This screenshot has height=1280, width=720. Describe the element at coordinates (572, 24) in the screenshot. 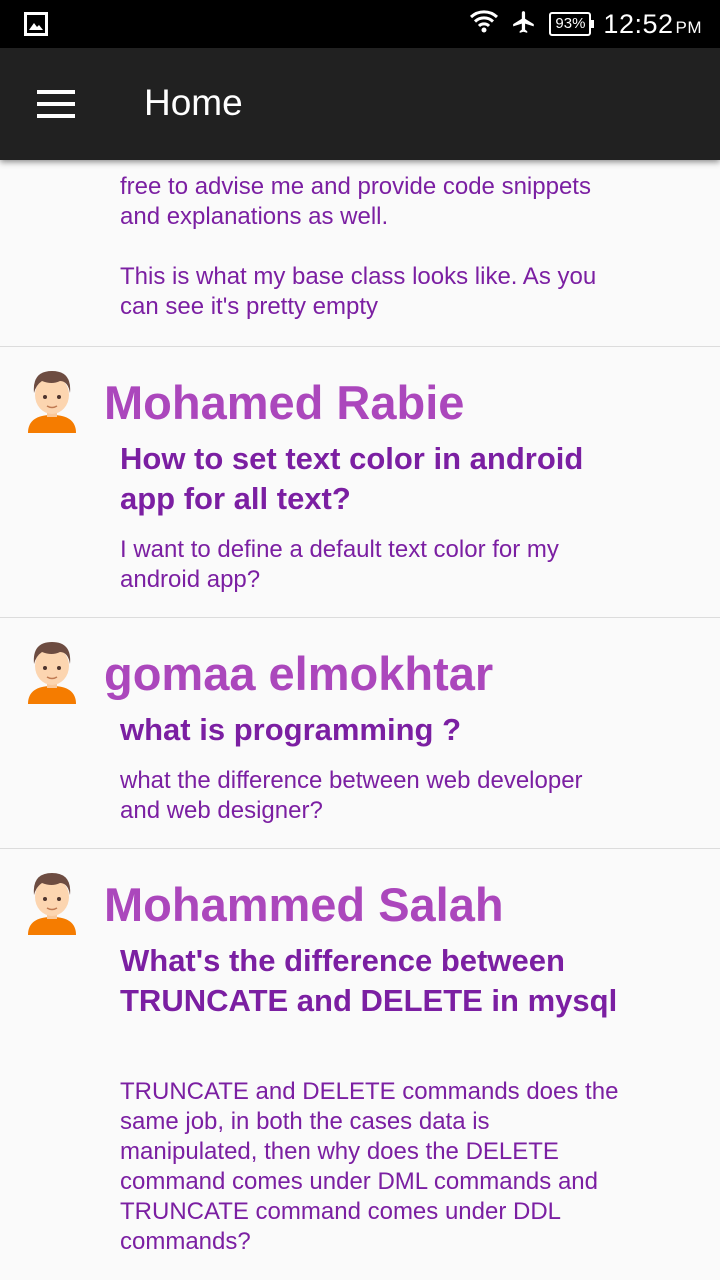

I see `battery-icon: 93%` at that location.